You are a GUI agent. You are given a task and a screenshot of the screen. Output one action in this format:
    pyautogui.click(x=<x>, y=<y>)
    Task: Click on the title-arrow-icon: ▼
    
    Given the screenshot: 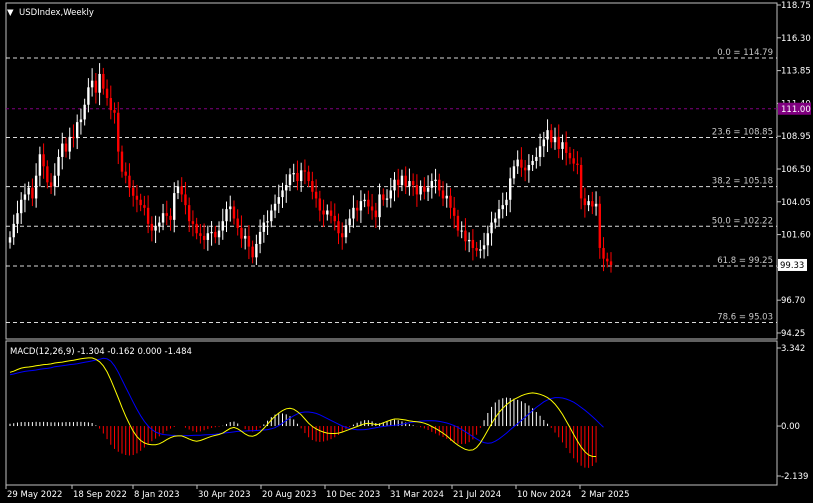 What is the action you would take?
    pyautogui.click(x=10, y=13)
    